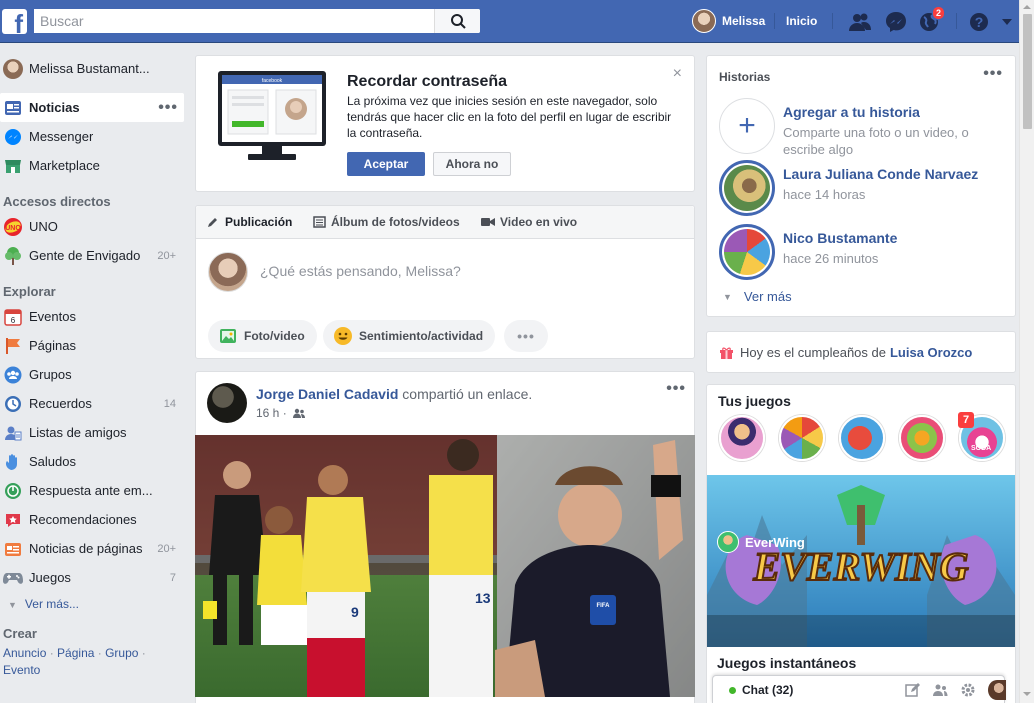  I want to click on sidebar-item-friend-lists: Listas de amigos, so click(92, 432).